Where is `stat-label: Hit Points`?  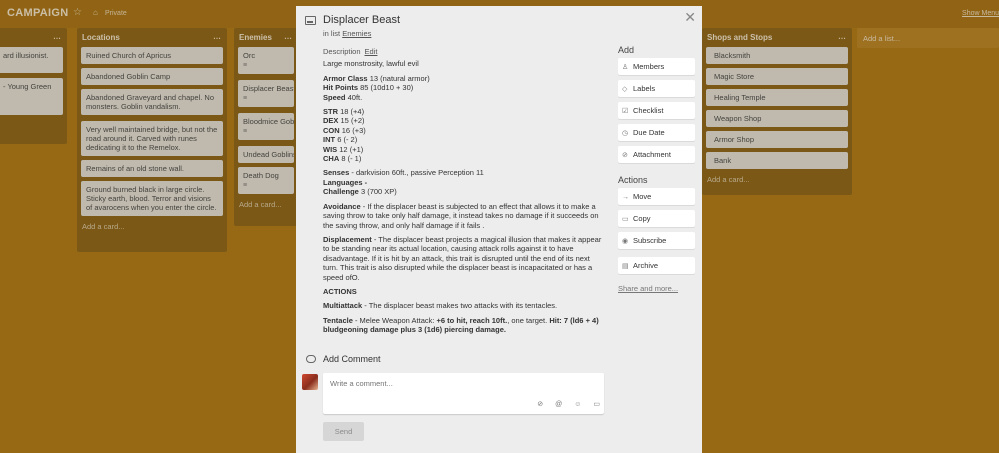 stat-label: Hit Points is located at coordinates (340, 88).